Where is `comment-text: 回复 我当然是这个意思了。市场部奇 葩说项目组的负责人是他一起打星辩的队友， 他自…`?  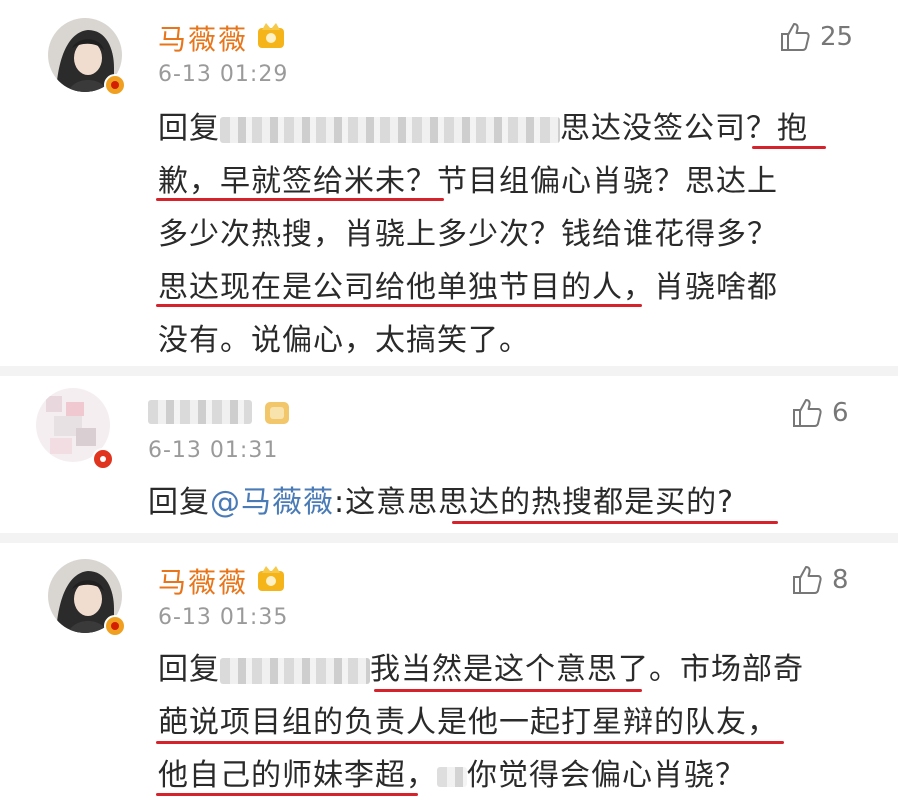
comment-text: 回复 我当然是这个意思了。市场部奇 葩说项目组的负责人是他一起打星辩的队友， 他自… is located at coordinates (481, 722).